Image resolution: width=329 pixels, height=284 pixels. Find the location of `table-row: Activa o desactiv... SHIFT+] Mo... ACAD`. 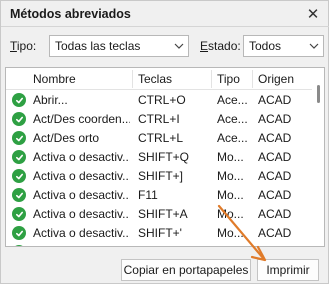

table-row: Activa o desactiv... SHIFT+] Mo... ACAD is located at coordinates (159, 176).